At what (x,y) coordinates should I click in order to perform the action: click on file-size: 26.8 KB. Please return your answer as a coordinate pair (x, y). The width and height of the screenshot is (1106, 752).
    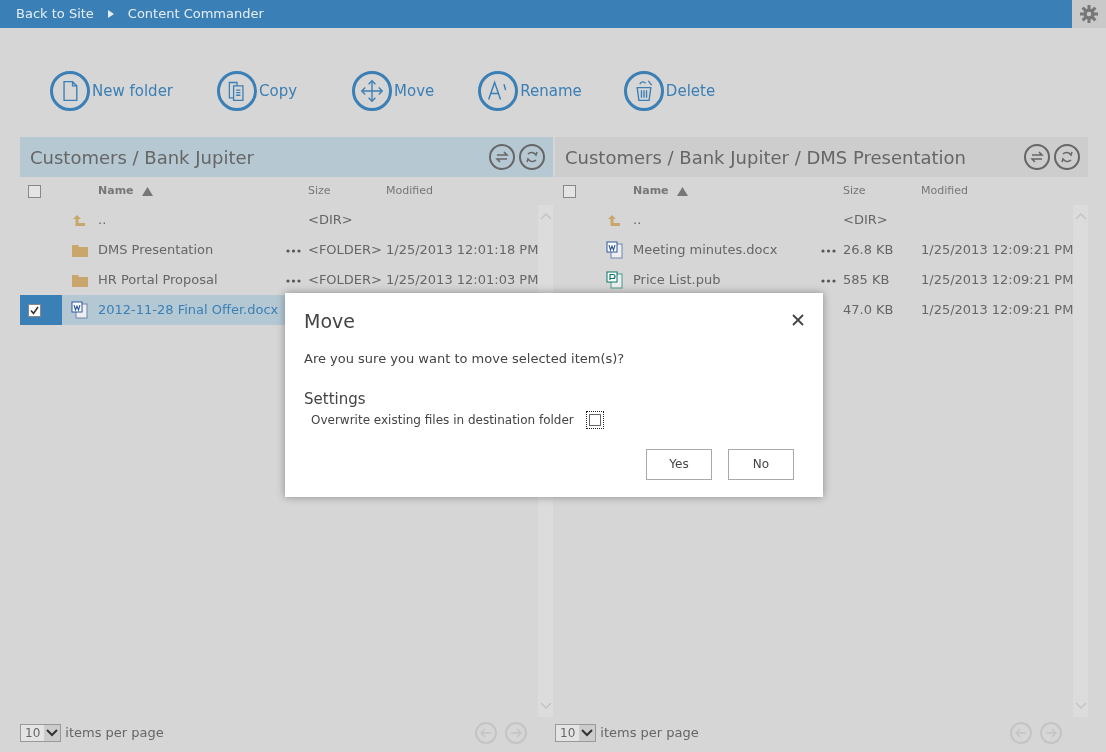
    Looking at the image, I should click on (869, 250).